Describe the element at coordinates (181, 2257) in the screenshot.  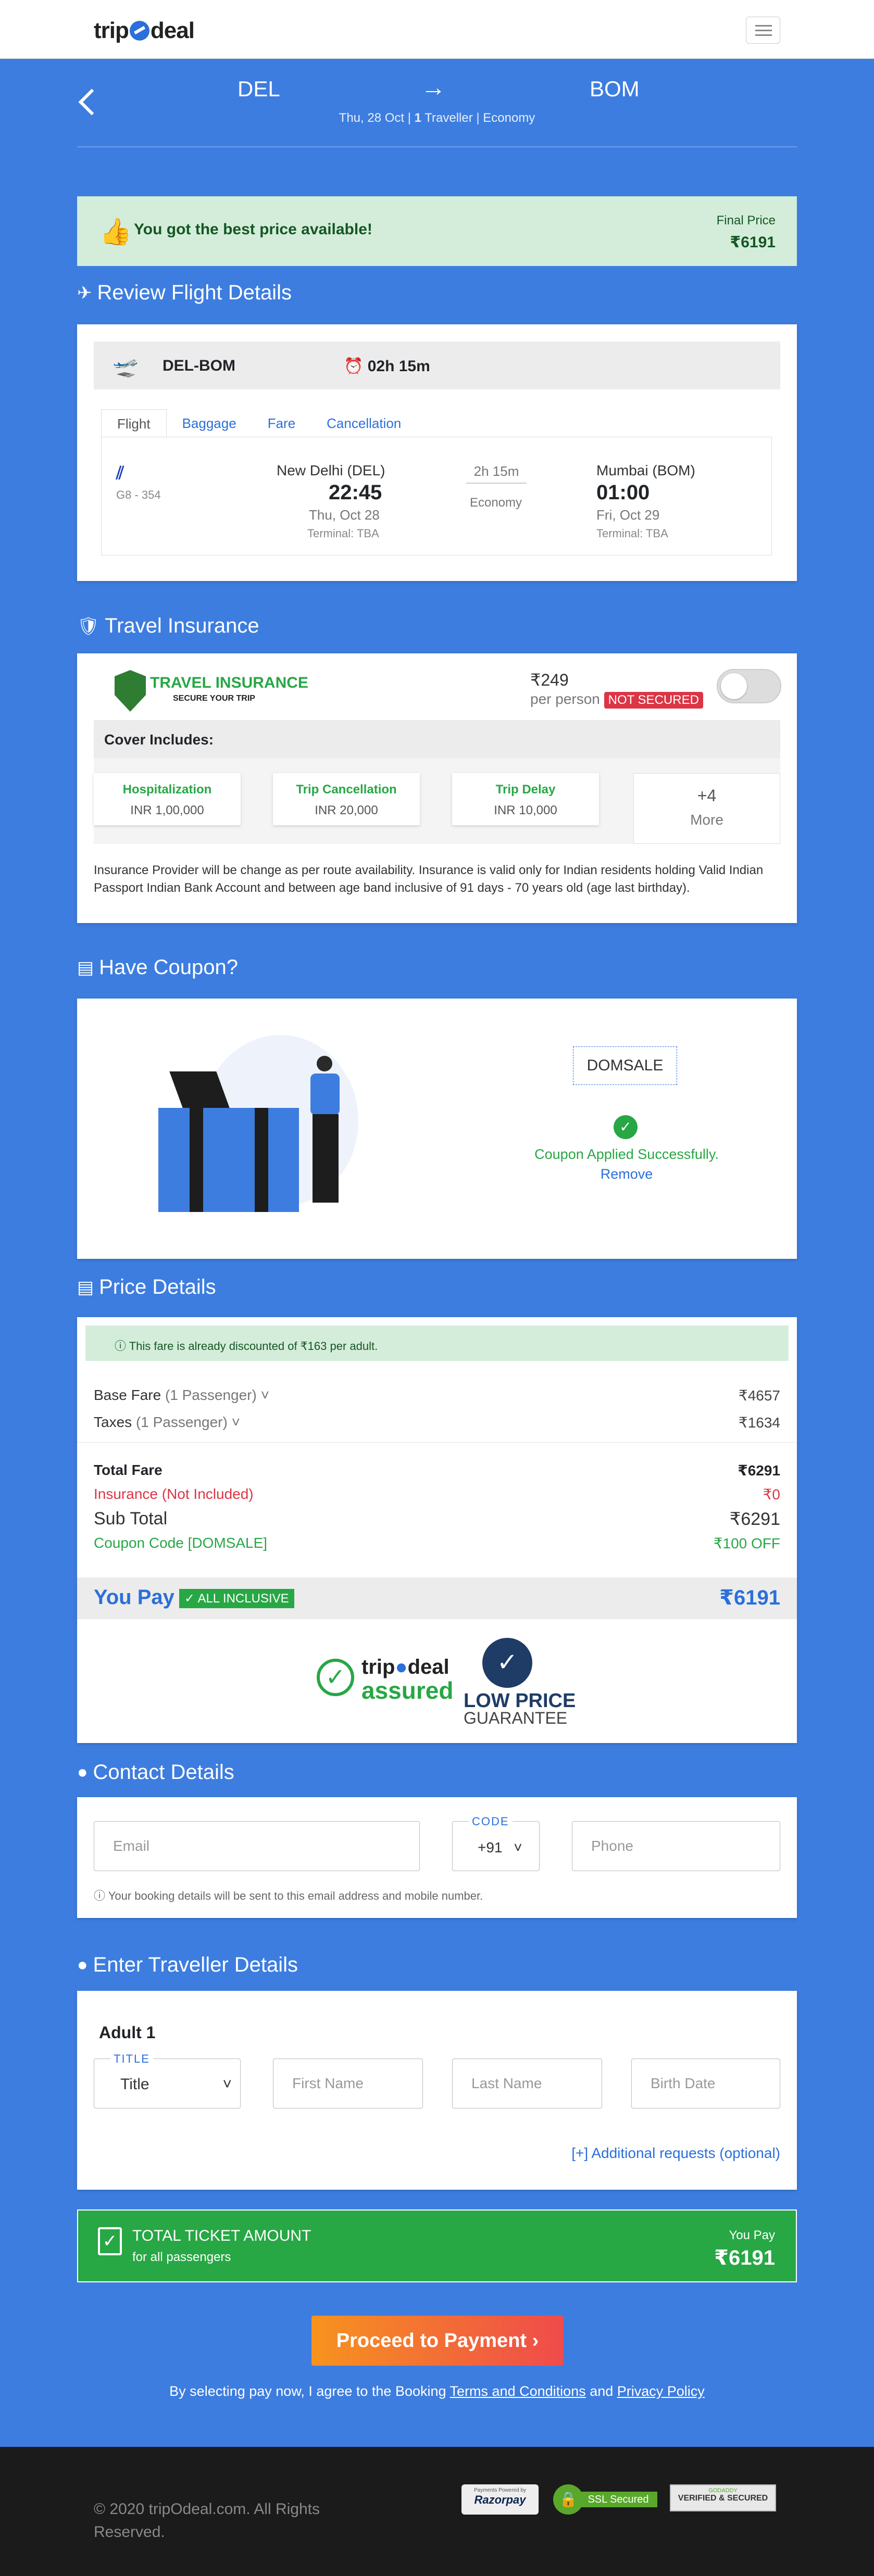
I see `total-ticket-sub: for all passengers` at that location.